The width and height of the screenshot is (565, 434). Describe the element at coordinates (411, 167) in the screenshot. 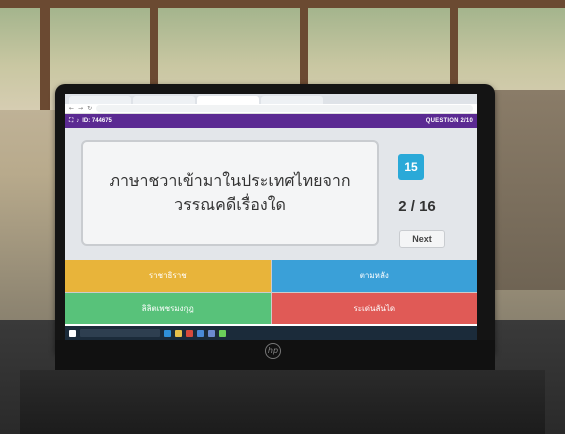

I see `timer-badge: 15` at that location.